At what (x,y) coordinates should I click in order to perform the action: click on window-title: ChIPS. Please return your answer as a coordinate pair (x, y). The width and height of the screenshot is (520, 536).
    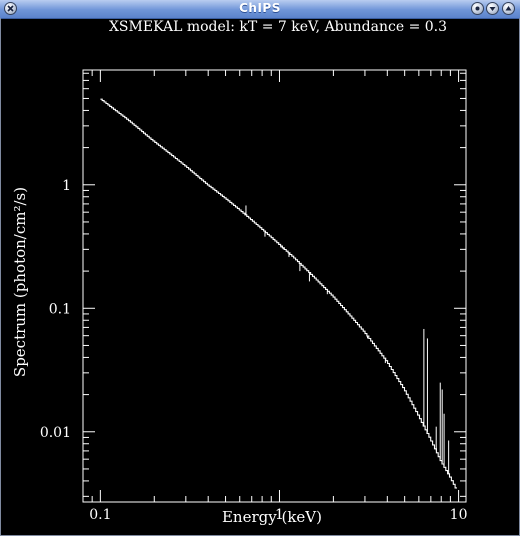
    Looking at the image, I should click on (260, 8).